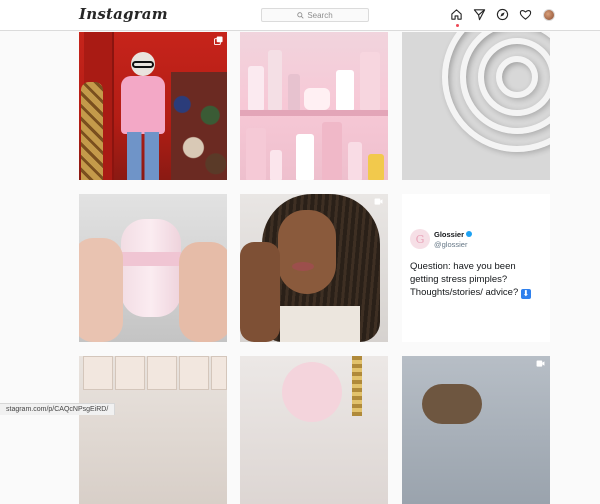 This screenshot has width=600, height=504. Describe the element at coordinates (449, 234) in the screenshot. I see `tweet-account-name: Glossier` at that location.